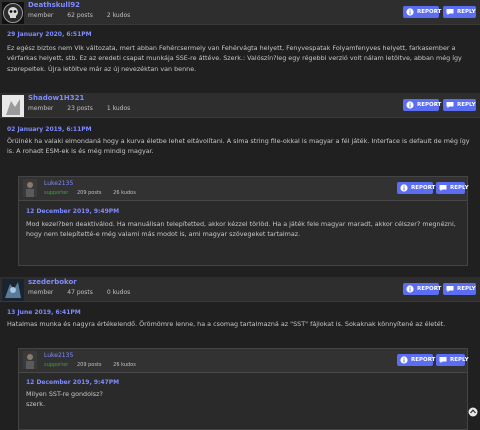 The image size is (480, 430). Describe the element at coordinates (72, 382) in the screenshot. I see `quote-date: 12 December 2019, 9:47PM` at that location.